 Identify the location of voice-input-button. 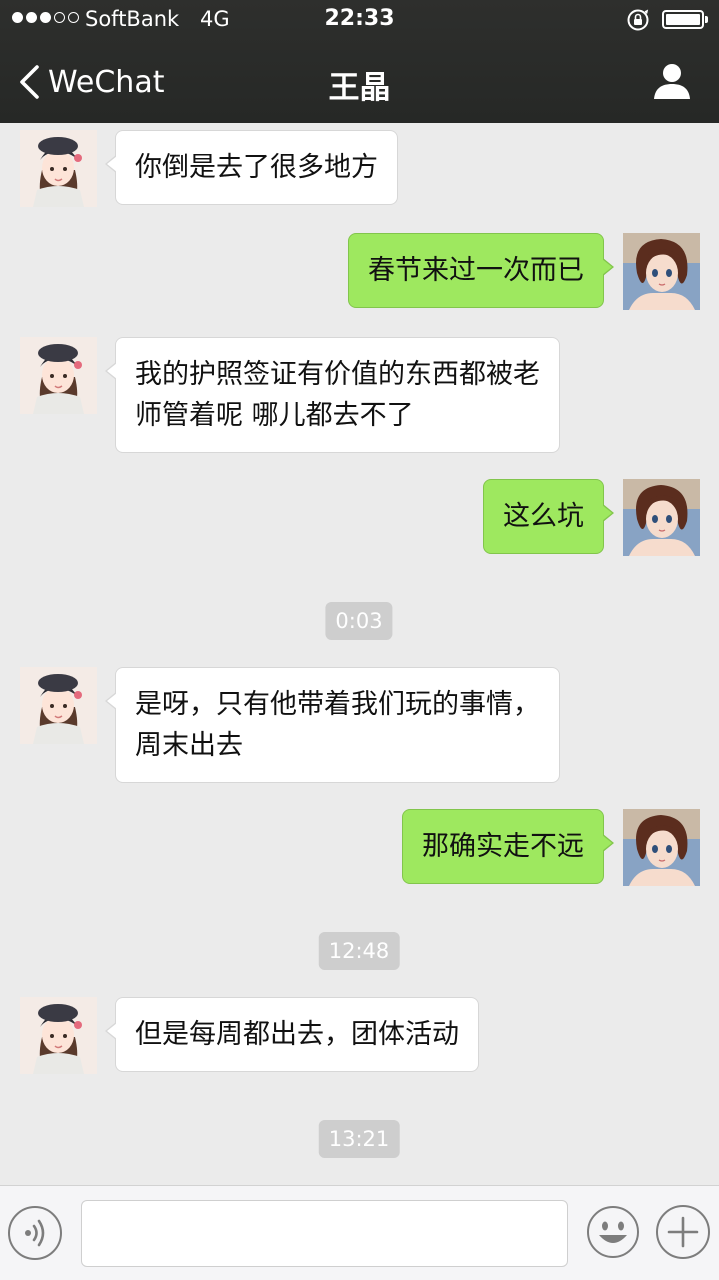
(35, 1233).